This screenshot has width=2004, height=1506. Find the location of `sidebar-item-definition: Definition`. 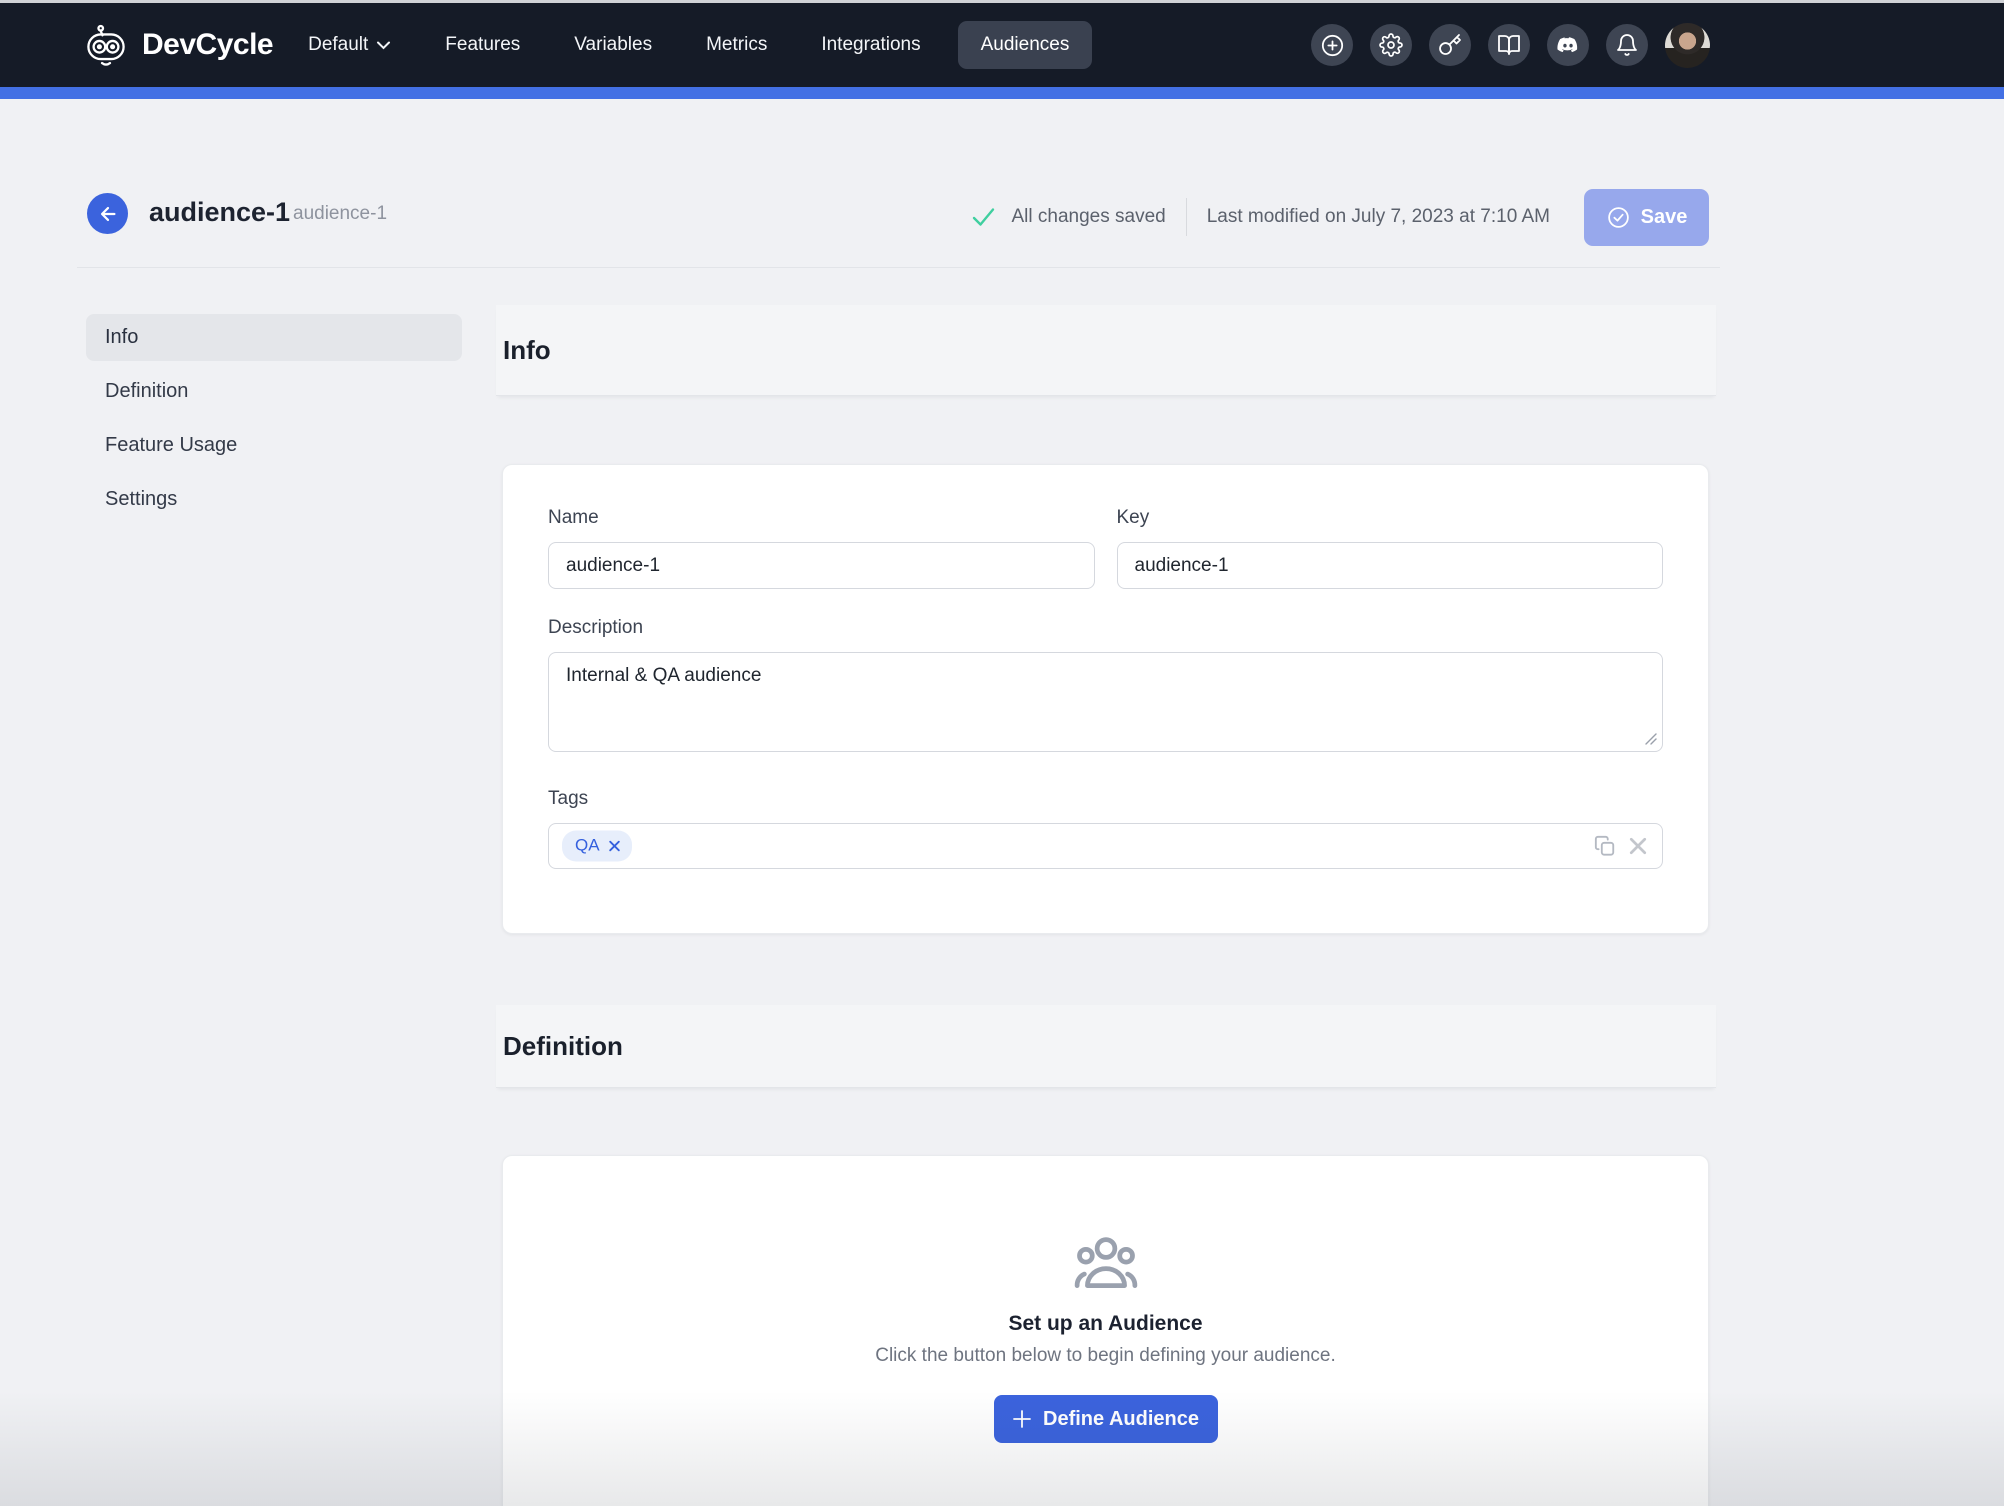

sidebar-item-definition: Definition is located at coordinates (274, 391).